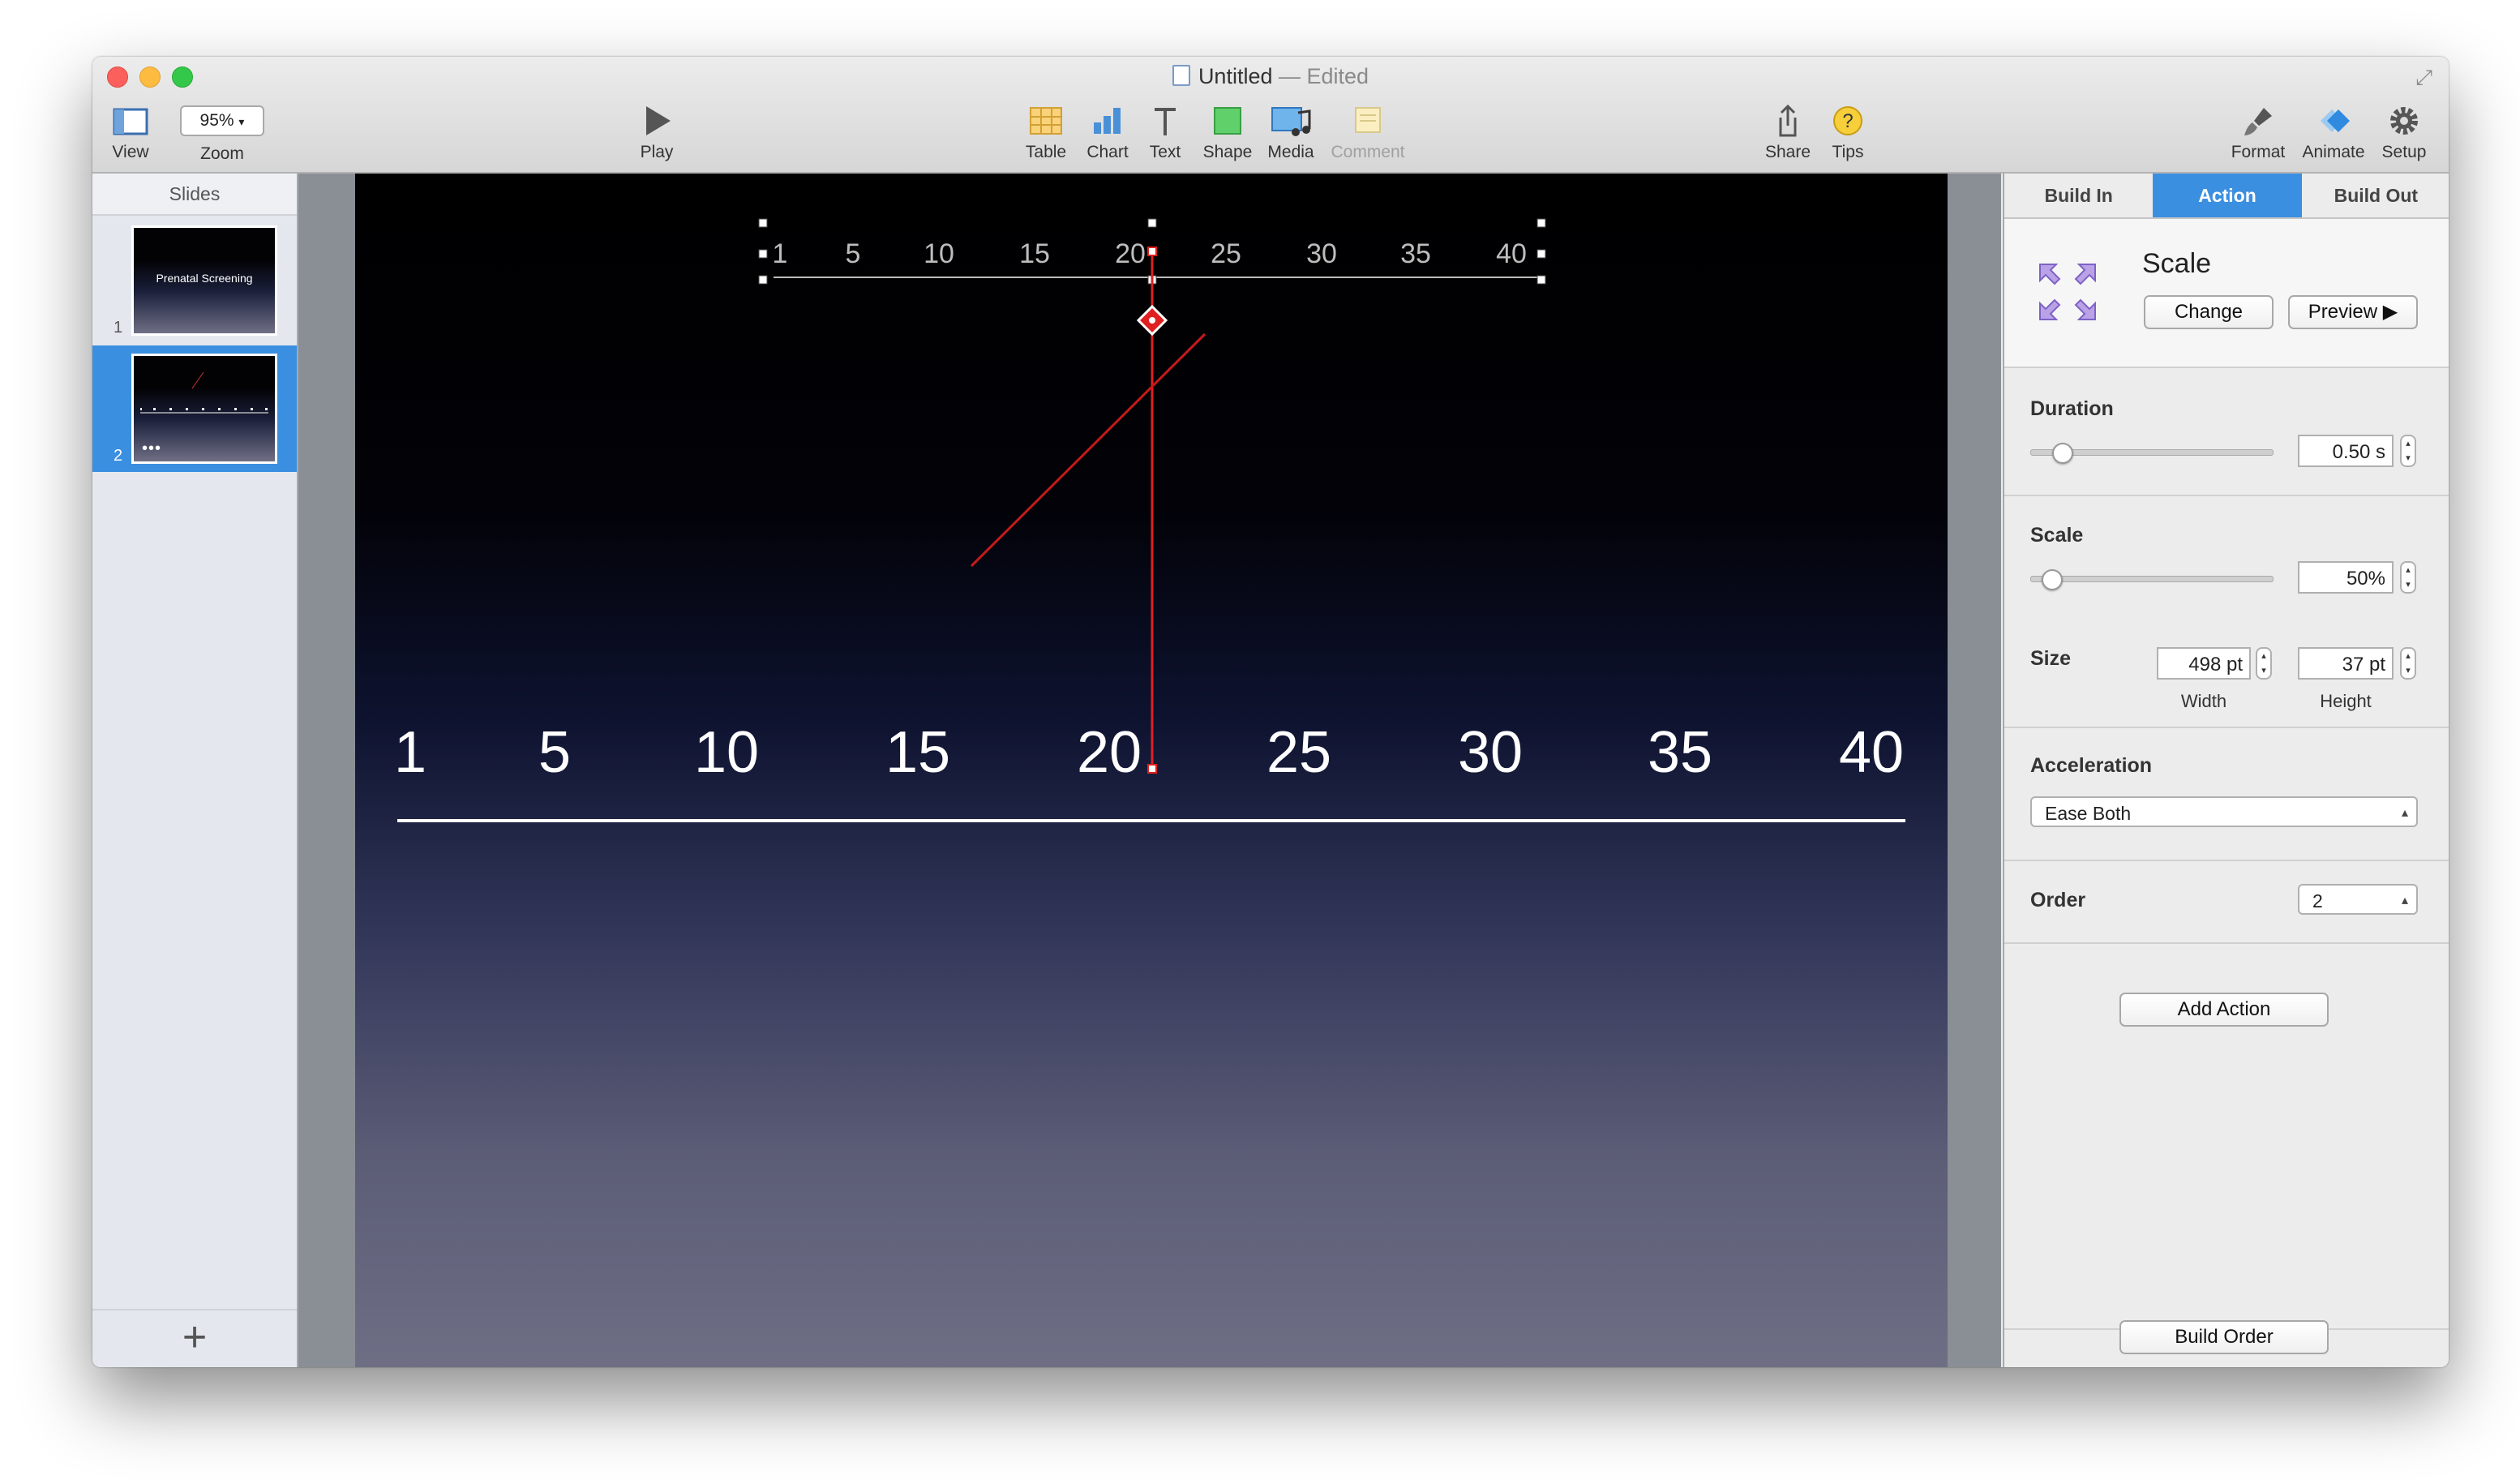 This screenshot has width=2520, height=1484. I want to click on acceleration-popup: Ease Both ▴, so click(2224, 811).